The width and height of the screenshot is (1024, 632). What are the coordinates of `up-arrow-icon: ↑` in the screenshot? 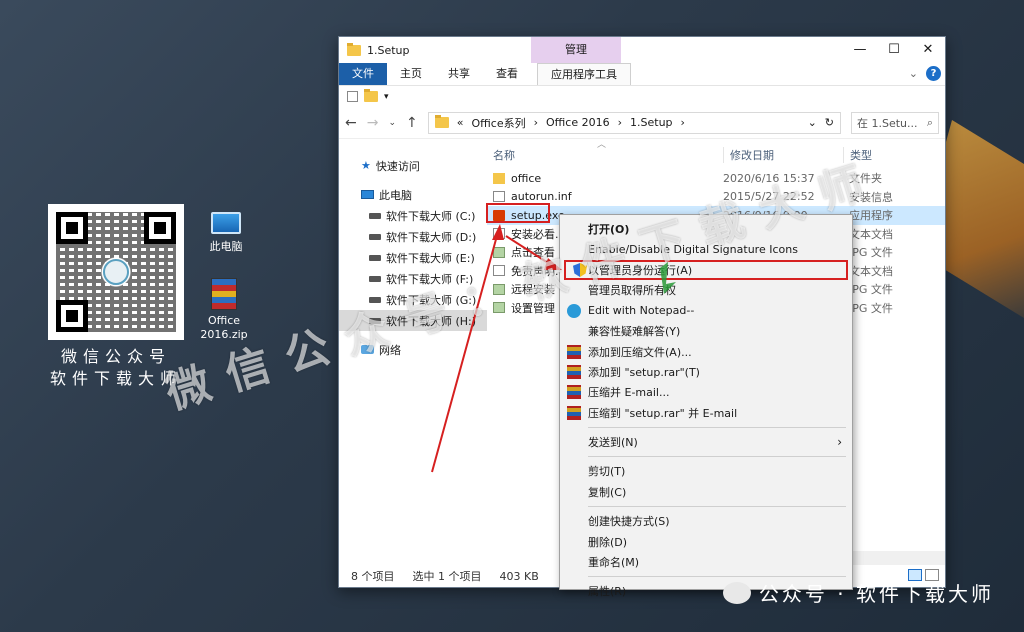 It's located at (412, 123).